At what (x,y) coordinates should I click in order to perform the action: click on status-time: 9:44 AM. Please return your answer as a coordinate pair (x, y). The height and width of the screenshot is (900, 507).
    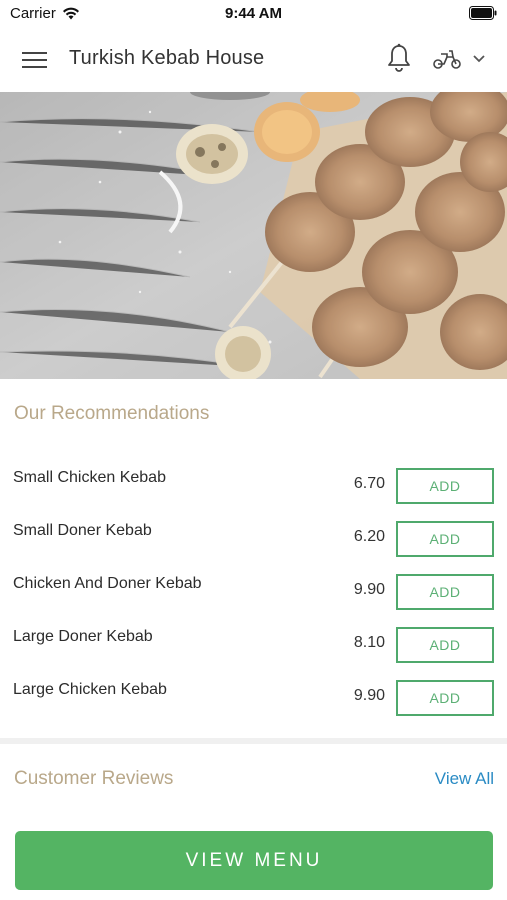
    Looking at the image, I should click on (253, 13).